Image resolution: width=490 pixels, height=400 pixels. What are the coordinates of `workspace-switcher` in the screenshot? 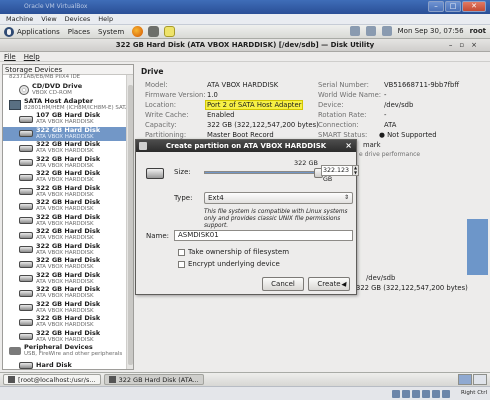 It's located at (472, 379).